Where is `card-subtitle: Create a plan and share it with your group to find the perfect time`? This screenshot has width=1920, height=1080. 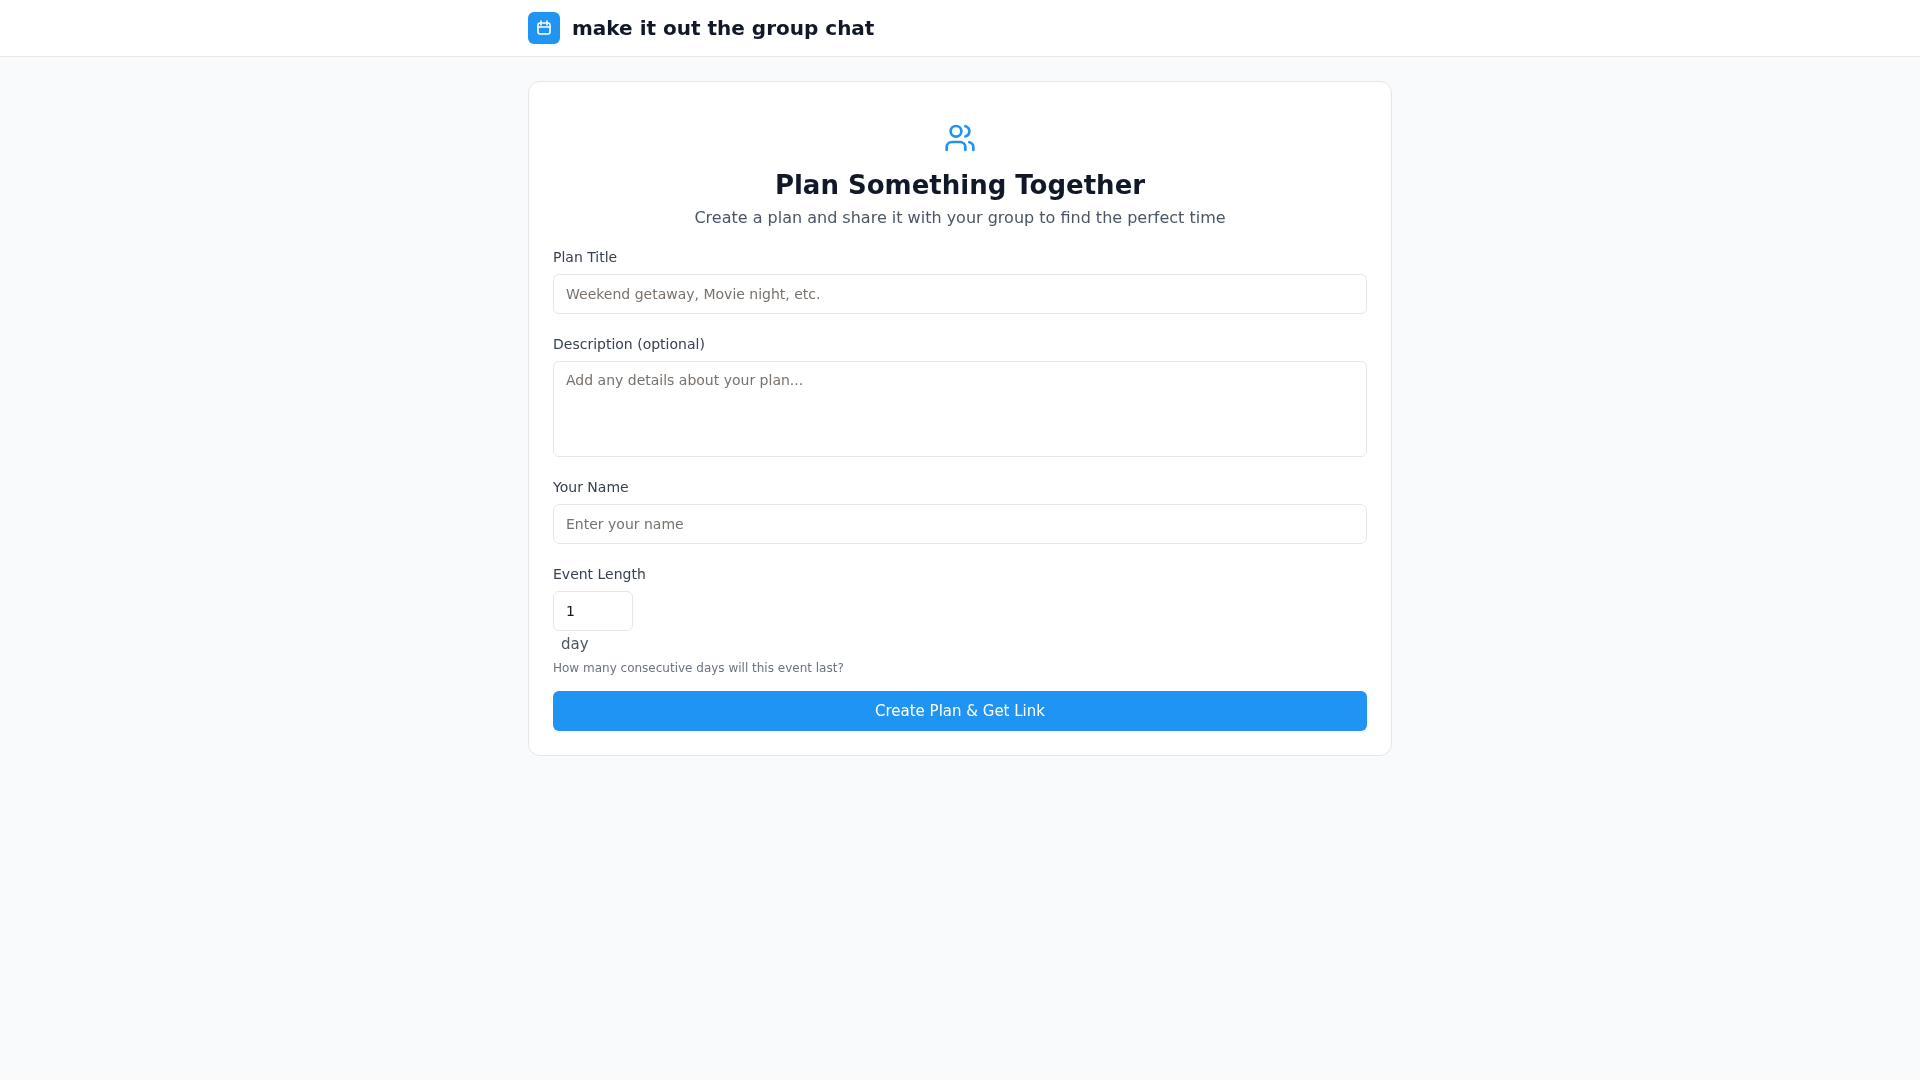 card-subtitle: Create a plan and share it with your group to find the perfect time is located at coordinates (960, 217).